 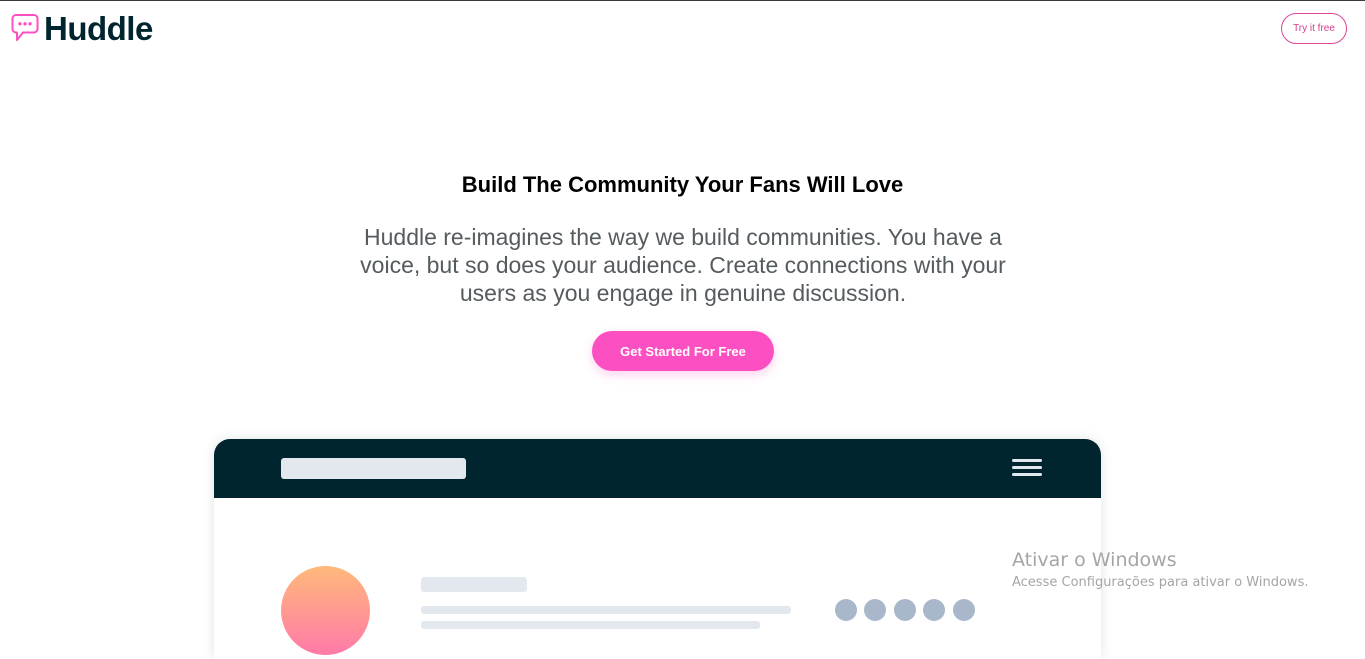 I want to click on windows-activation-title: Ativar o Windows, so click(x=1094, y=560).